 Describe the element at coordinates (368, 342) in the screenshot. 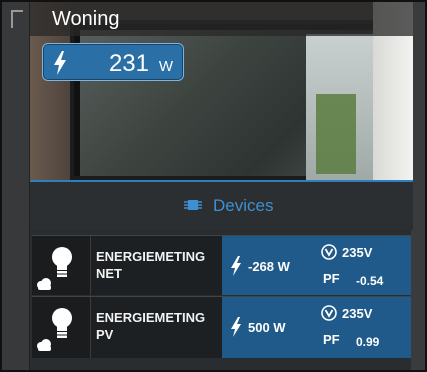

I see `device-power-factor: 0.99` at that location.